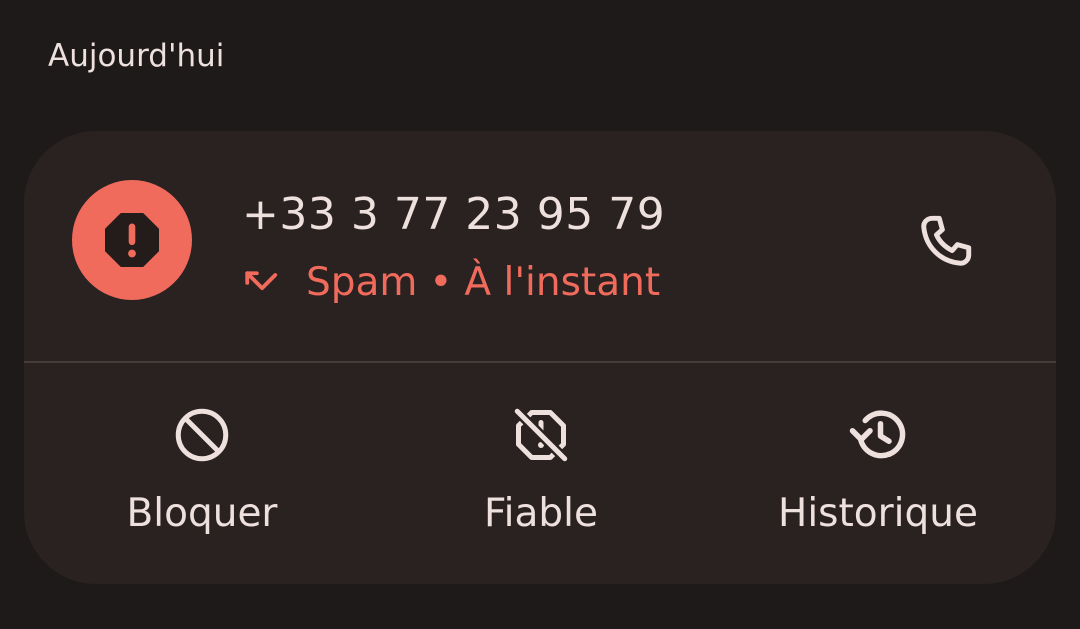 This screenshot has height=629, width=1080. Describe the element at coordinates (541, 513) in the screenshot. I see `not-spam-label: Fiable` at that location.